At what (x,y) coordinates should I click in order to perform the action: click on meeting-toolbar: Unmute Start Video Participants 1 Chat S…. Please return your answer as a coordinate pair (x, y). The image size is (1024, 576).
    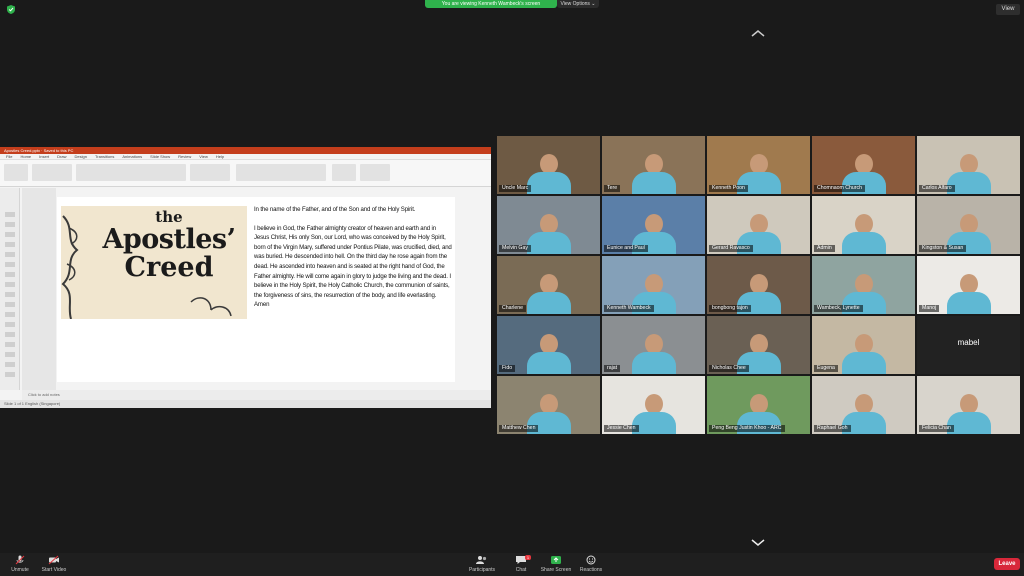
    Looking at the image, I should click on (512, 564).